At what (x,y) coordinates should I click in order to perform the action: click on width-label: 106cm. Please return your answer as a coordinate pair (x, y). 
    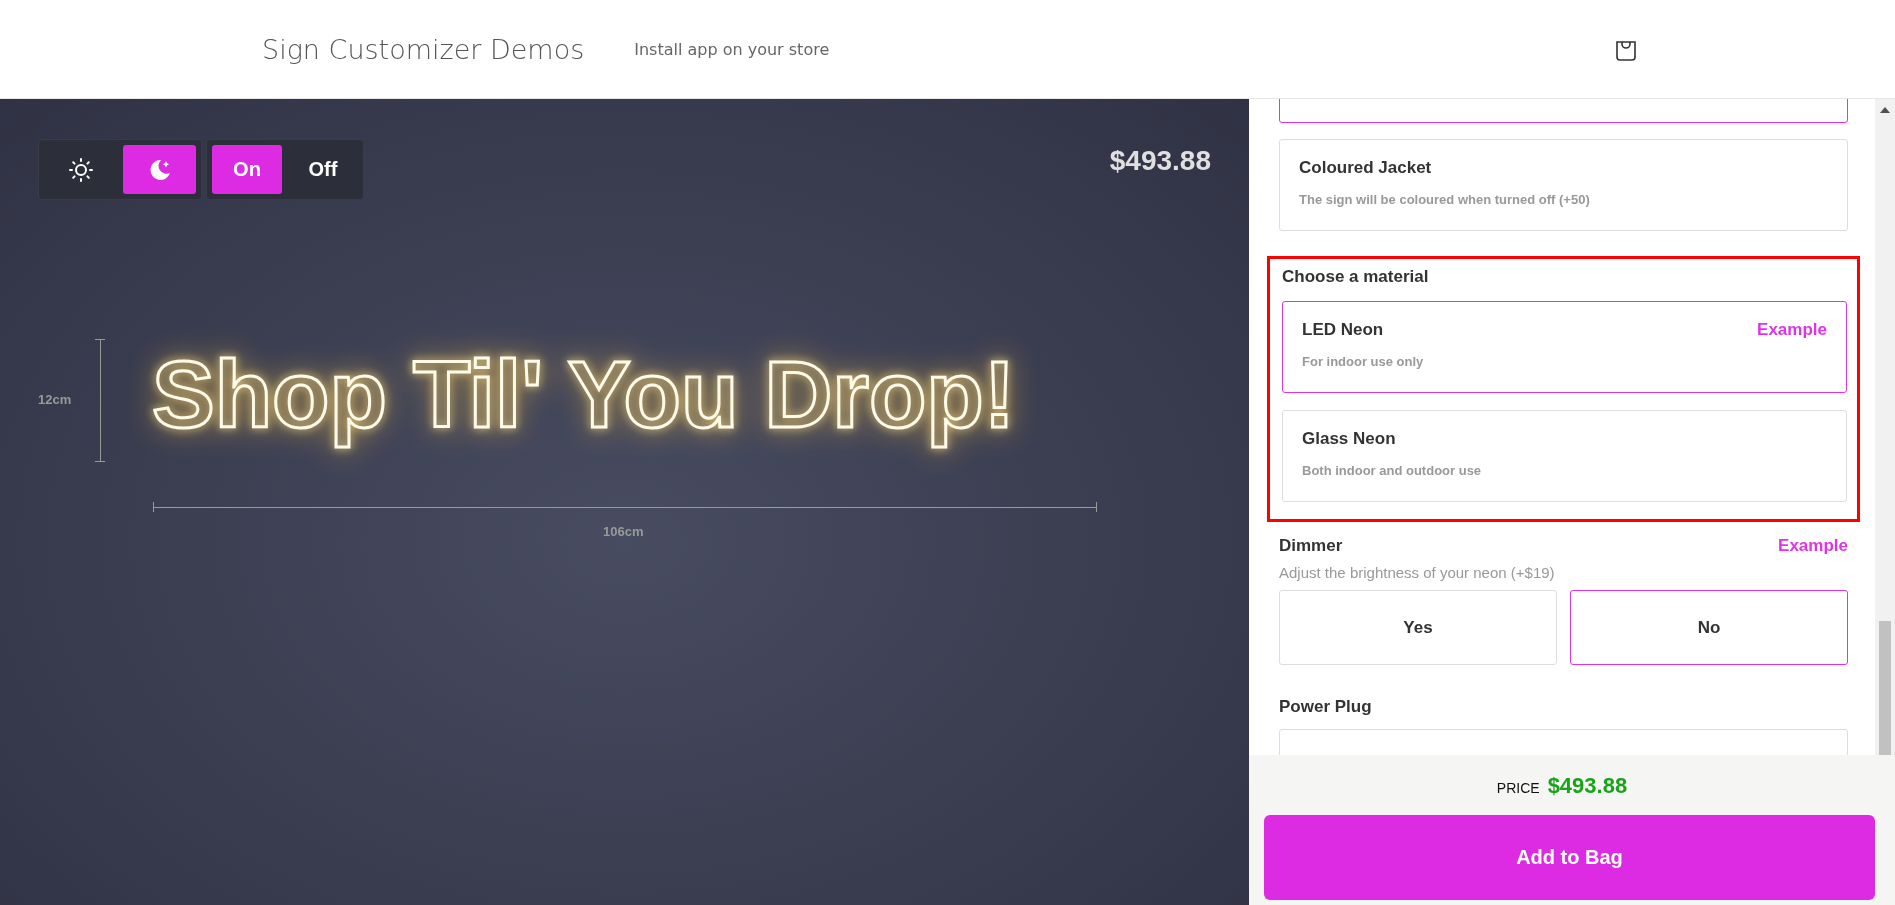
    Looking at the image, I should click on (623, 531).